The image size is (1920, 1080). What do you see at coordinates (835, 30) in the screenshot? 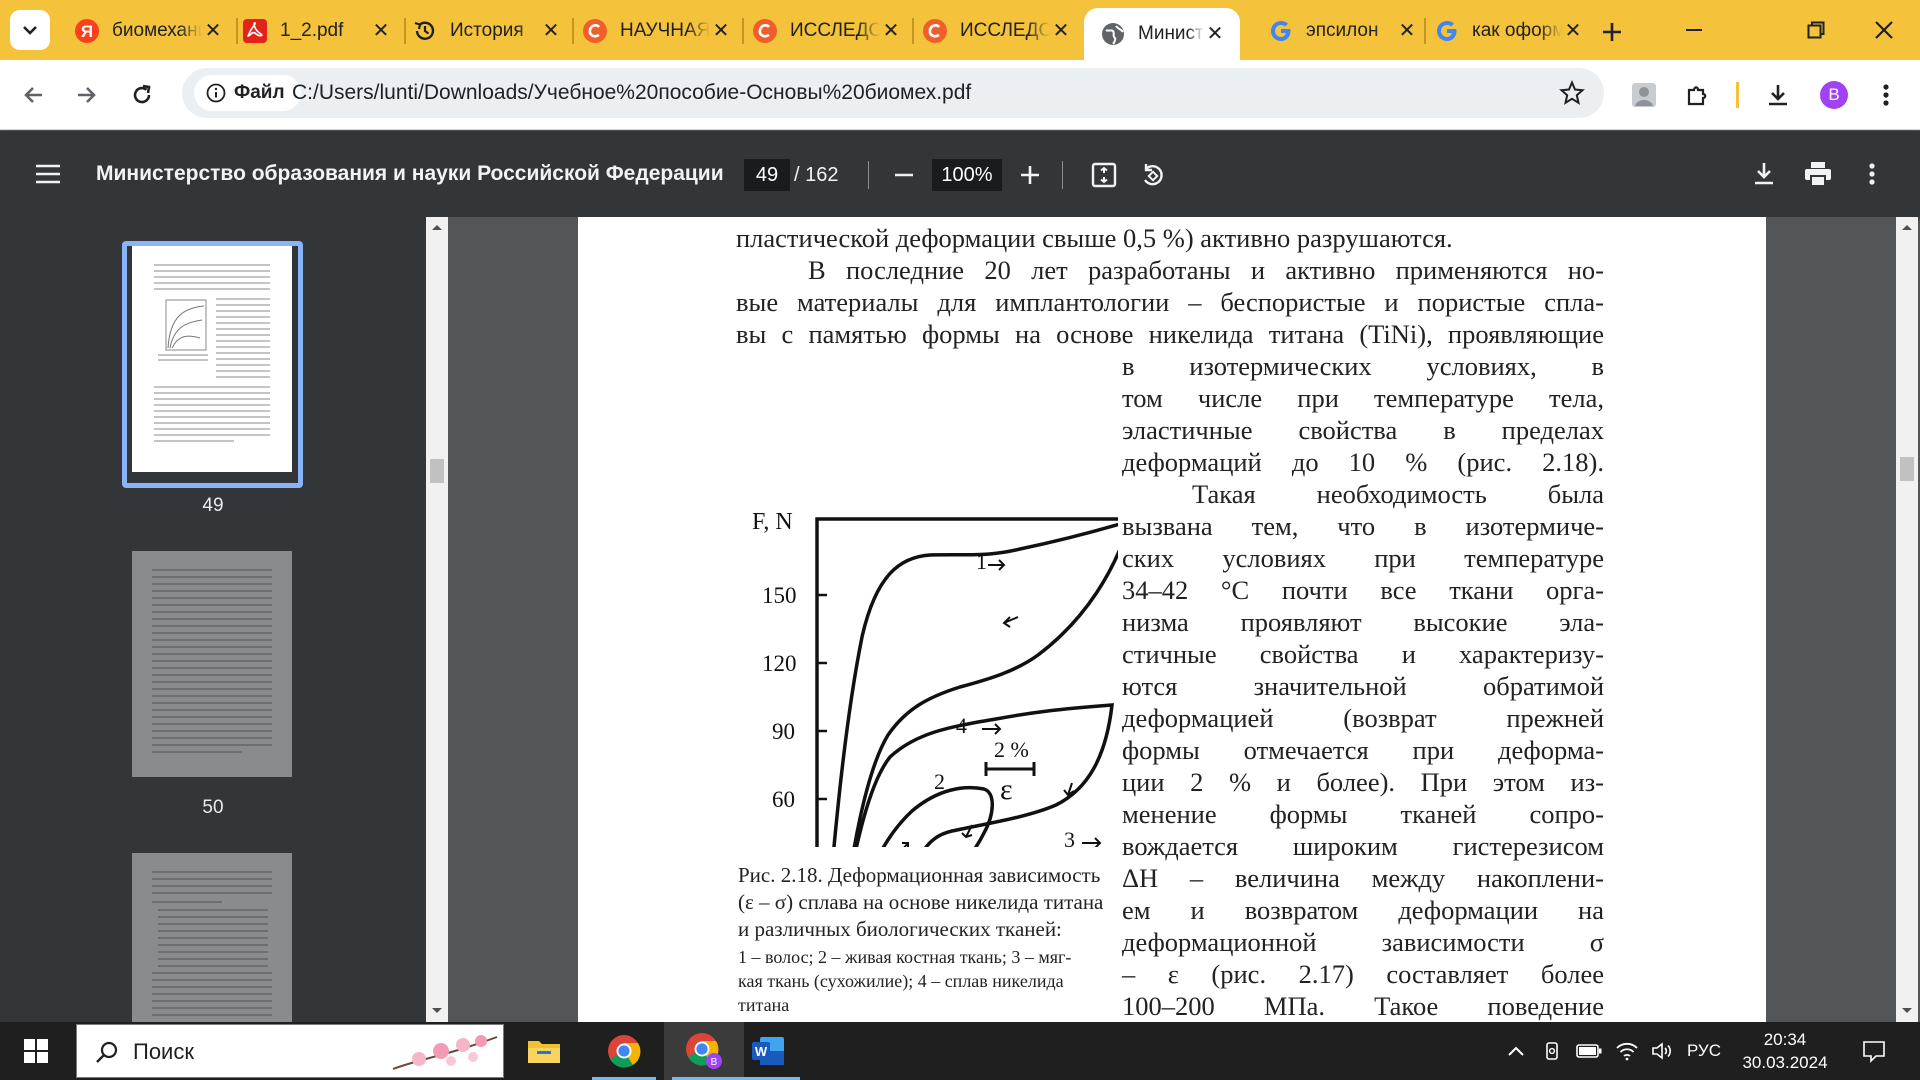
I see `tab-title: ИССЛЕДОВАНИЕ` at bounding box center [835, 30].